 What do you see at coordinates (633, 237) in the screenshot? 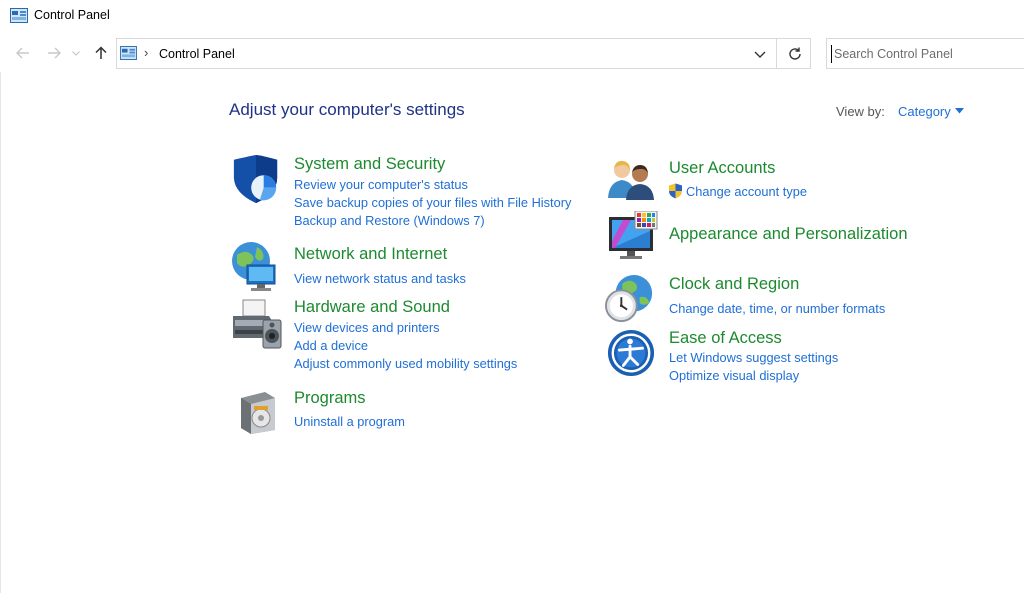
I see `monitor-palette-icon` at bounding box center [633, 237].